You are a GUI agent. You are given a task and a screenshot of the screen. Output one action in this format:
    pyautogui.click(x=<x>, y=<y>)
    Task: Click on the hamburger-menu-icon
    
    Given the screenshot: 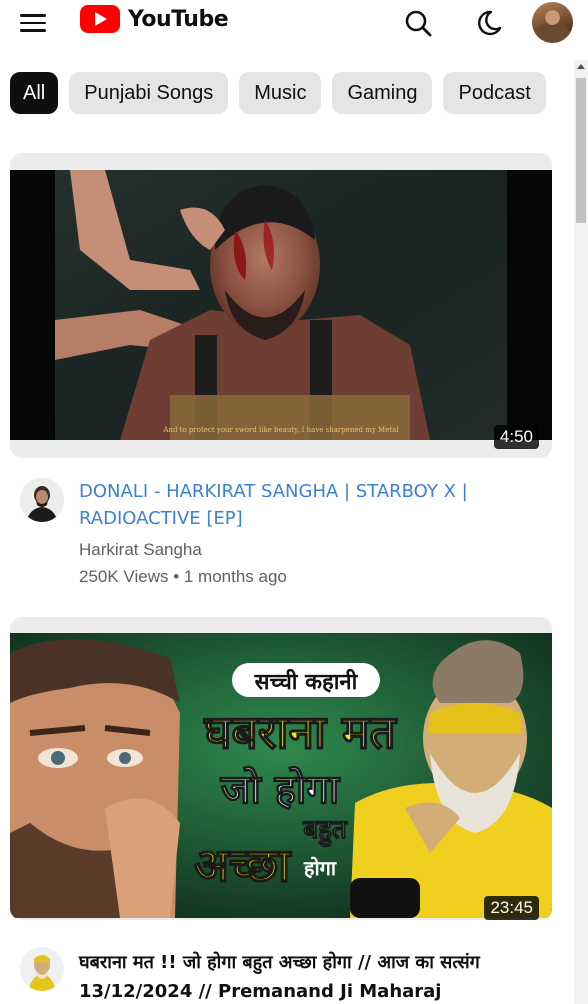 What is the action you would take?
    pyautogui.click(x=35, y=23)
    